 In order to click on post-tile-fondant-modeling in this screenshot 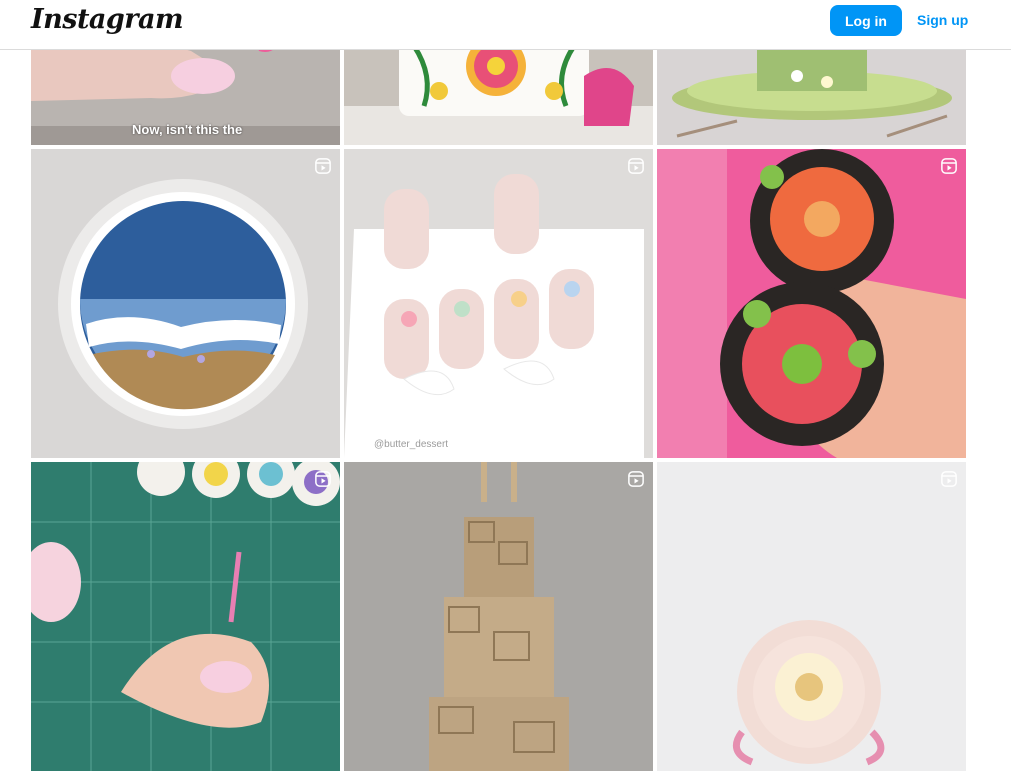, I will do `click(185, 616)`.